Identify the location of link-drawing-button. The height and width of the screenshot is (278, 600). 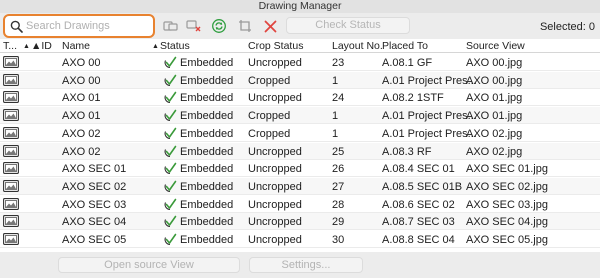
(171, 26).